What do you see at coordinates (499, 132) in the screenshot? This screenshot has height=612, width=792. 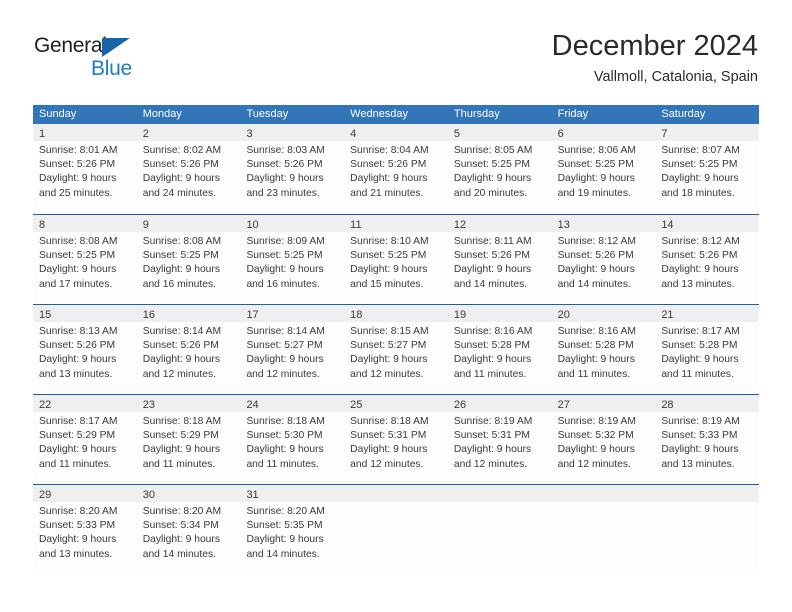 I see `day-number-band: 5` at bounding box center [499, 132].